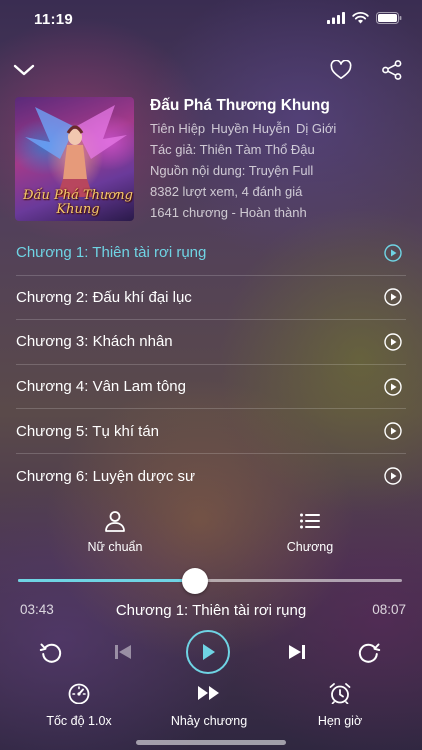  Describe the element at coordinates (104, 297) in the screenshot. I see `chapter-label: Chương 2: Đấu khí đại lục` at that location.